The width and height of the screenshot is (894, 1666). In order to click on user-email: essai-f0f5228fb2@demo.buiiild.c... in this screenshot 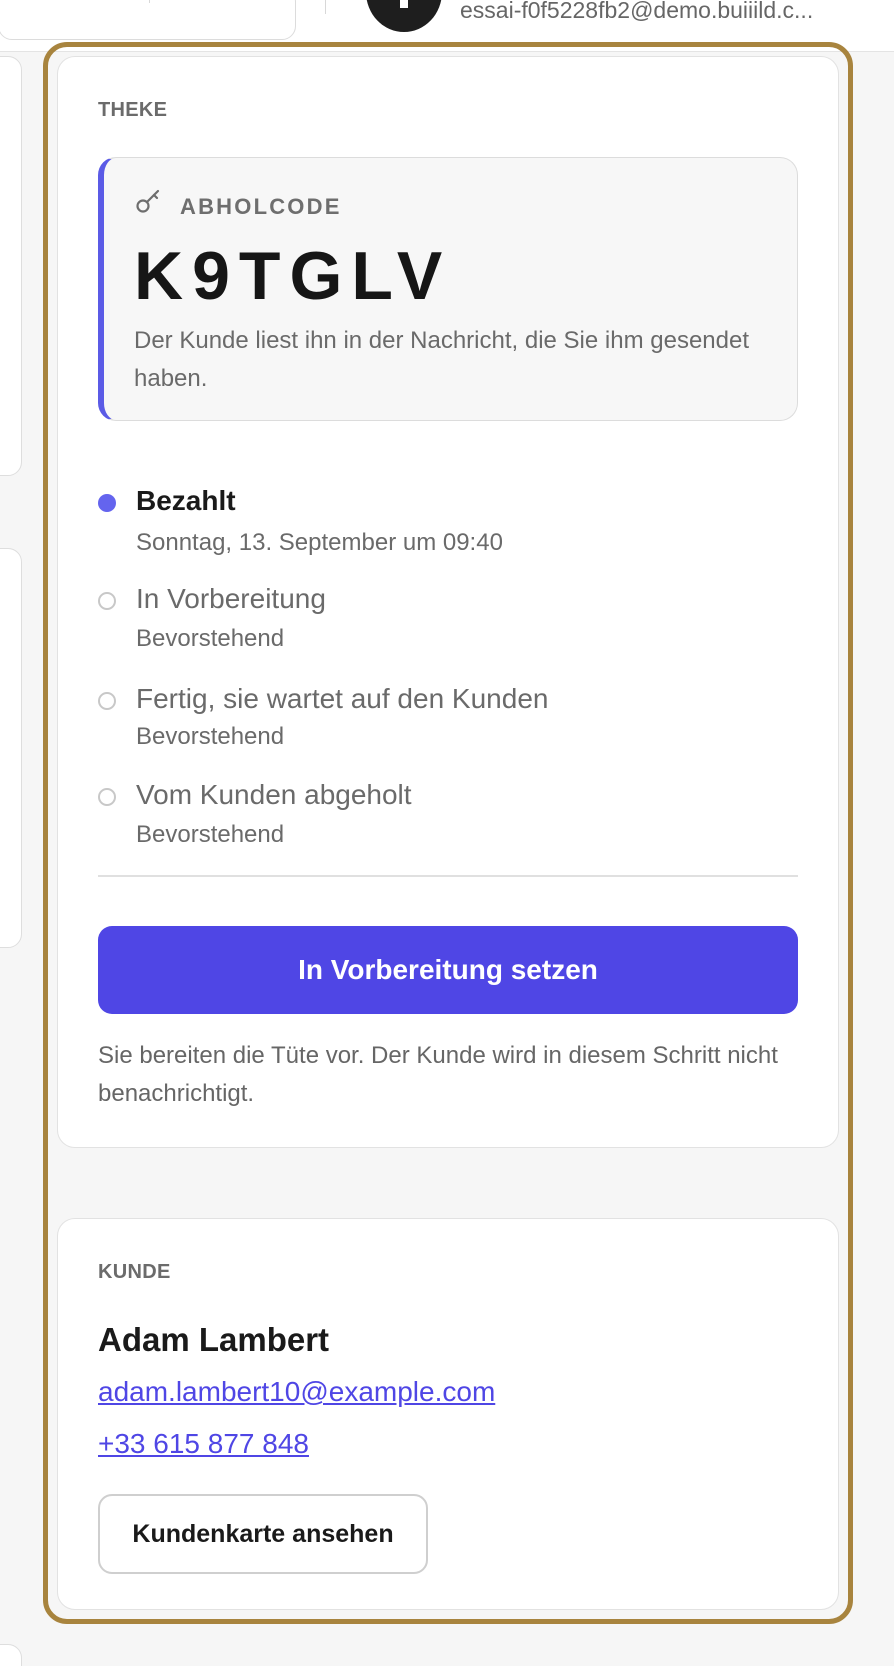, I will do `click(636, 12)`.